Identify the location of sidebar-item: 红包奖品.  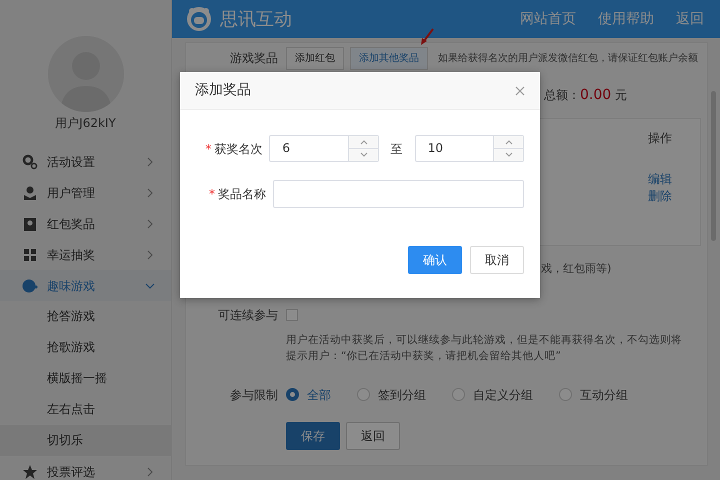
(85, 223).